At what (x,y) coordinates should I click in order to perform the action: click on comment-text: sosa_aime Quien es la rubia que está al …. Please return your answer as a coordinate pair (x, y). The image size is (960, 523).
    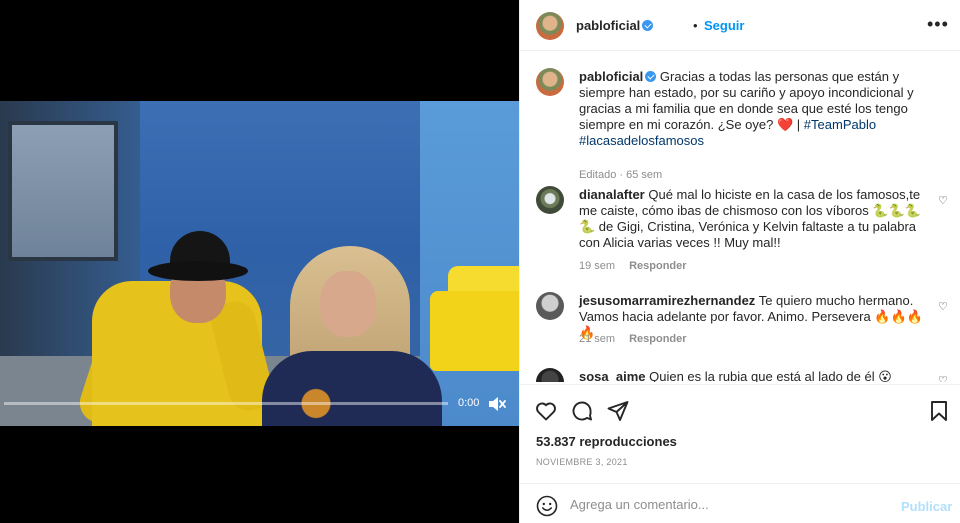
    Looking at the image, I should click on (751, 375).